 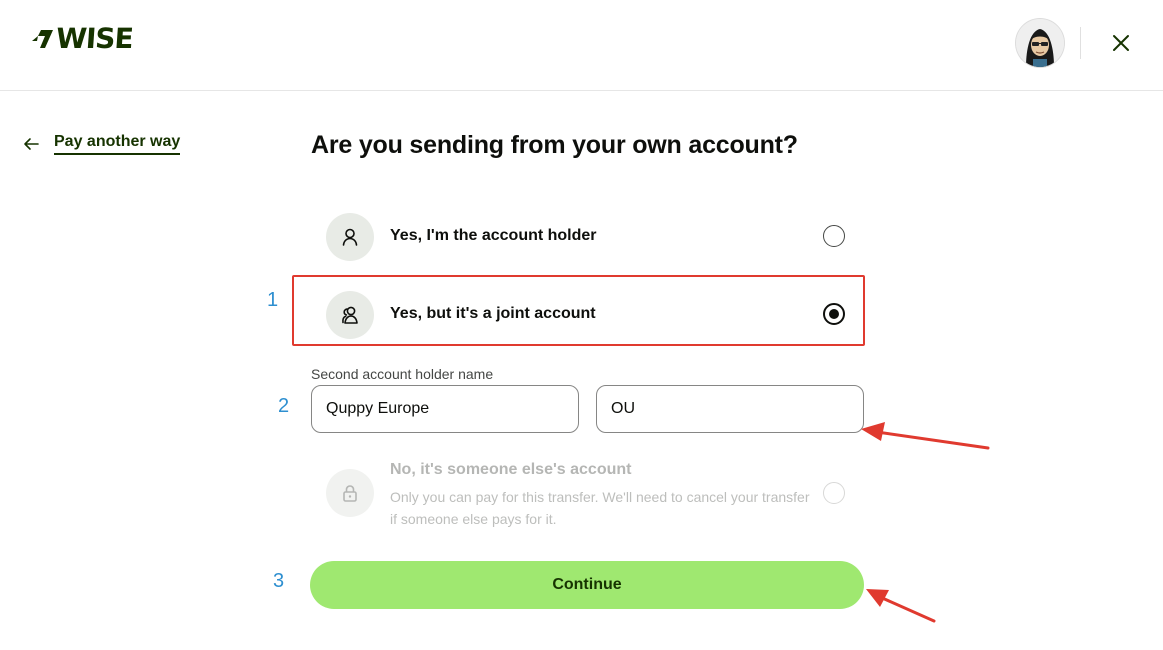 I want to click on option-account-holder: Yes, I'm the account holder, so click(x=587, y=237).